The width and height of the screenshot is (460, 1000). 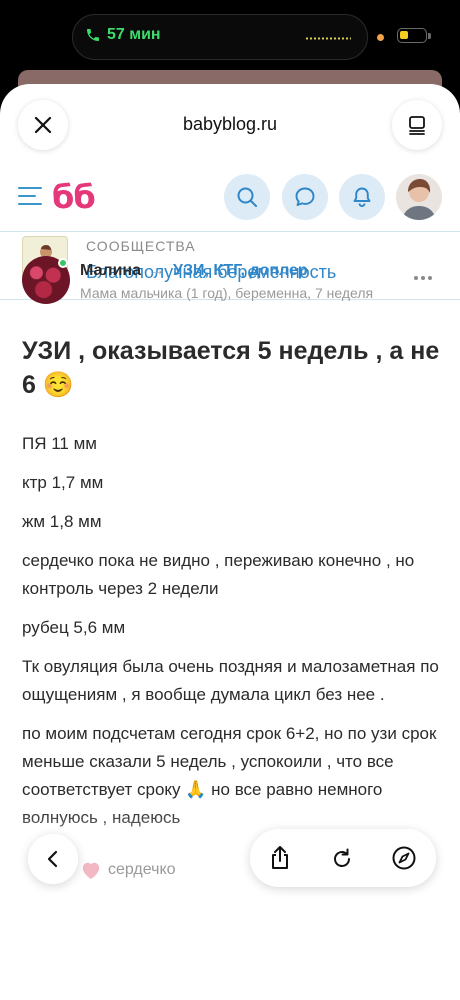 What do you see at coordinates (91, 871) in the screenshot?
I see `heart-icon` at bounding box center [91, 871].